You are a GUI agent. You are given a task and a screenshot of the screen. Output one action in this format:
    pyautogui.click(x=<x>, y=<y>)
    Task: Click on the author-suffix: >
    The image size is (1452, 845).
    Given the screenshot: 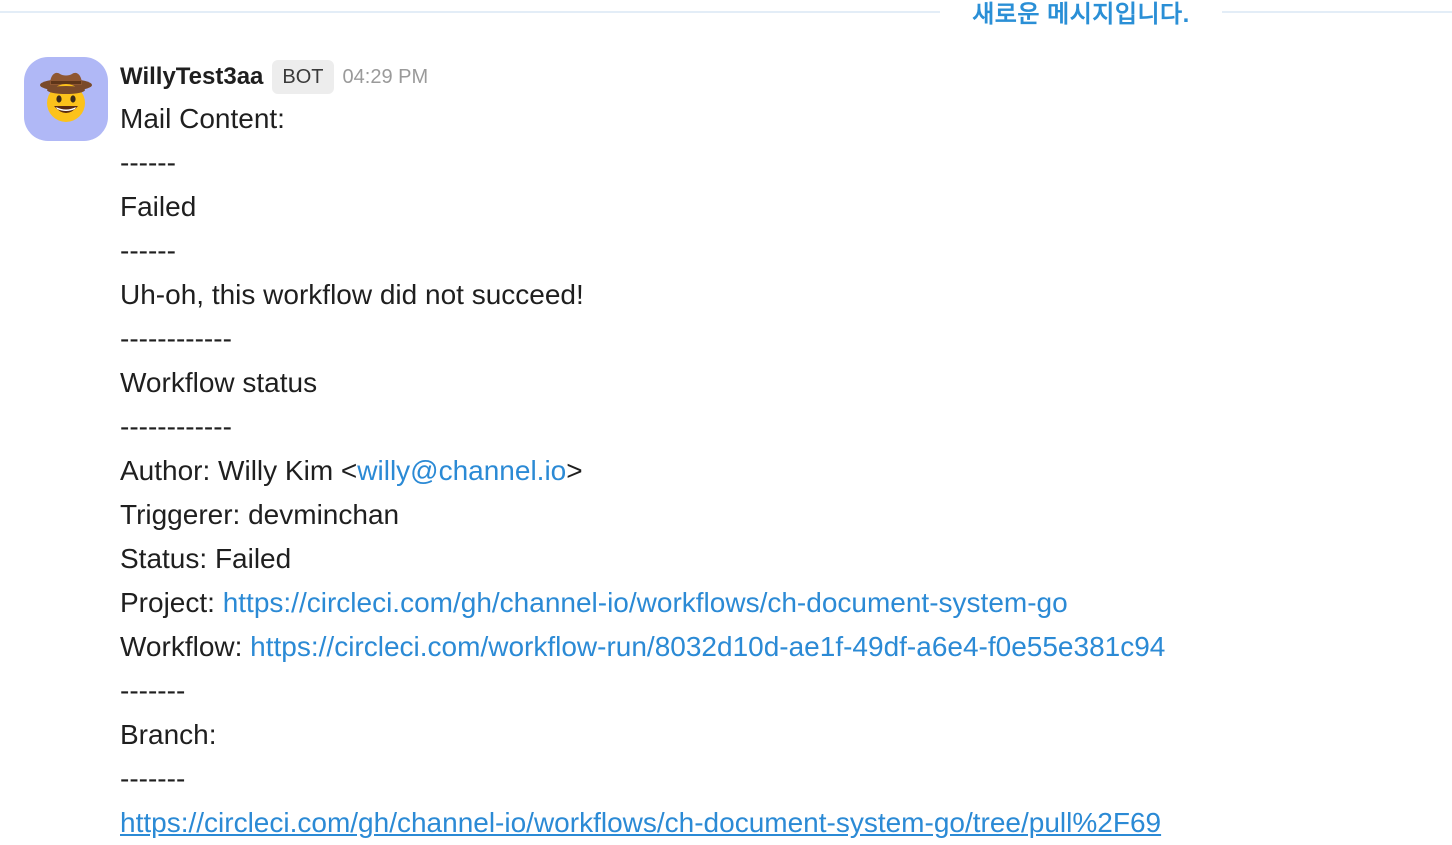 What is the action you would take?
    pyautogui.click(x=574, y=470)
    